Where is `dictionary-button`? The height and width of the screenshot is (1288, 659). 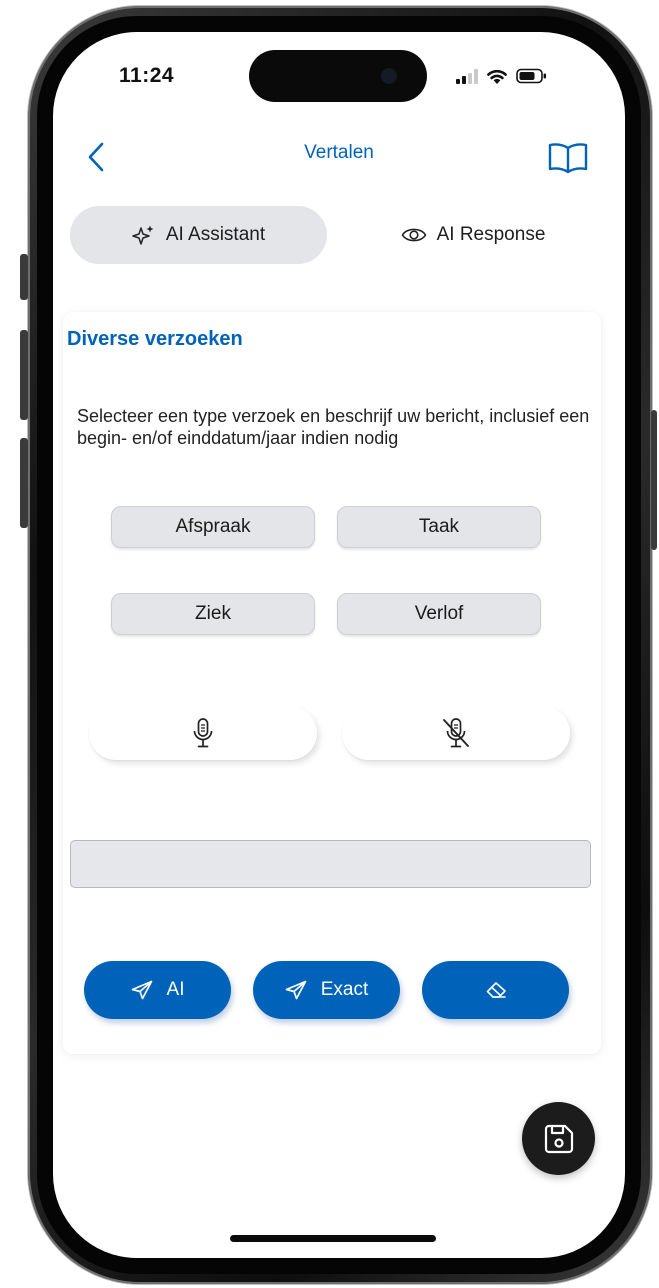 dictionary-button is located at coordinates (568, 157).